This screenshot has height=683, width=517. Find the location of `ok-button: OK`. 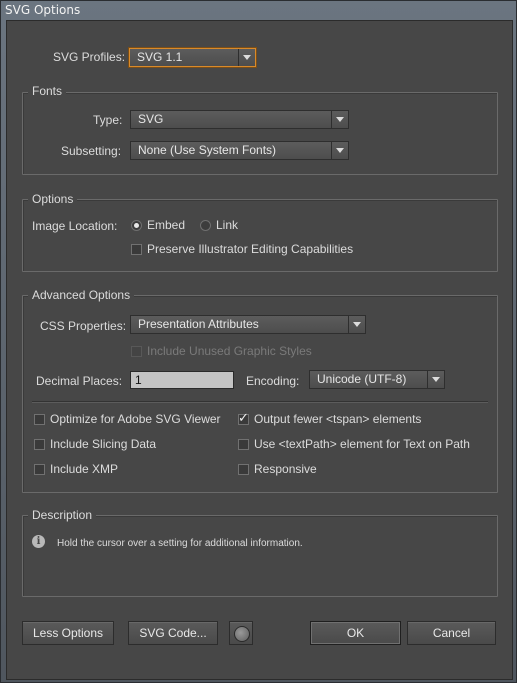

ok-button: OK is located at coordinates (355, 633).